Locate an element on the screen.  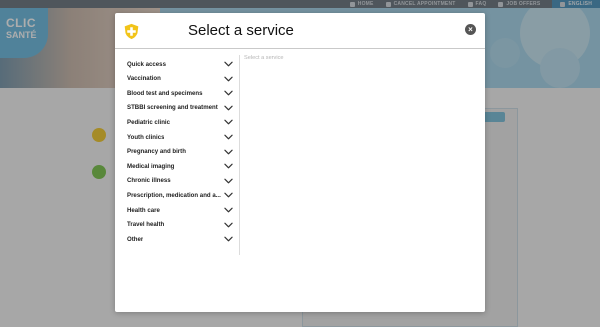
service-item-label: STBBI screening and treatment is located at coordinates (172, 108).